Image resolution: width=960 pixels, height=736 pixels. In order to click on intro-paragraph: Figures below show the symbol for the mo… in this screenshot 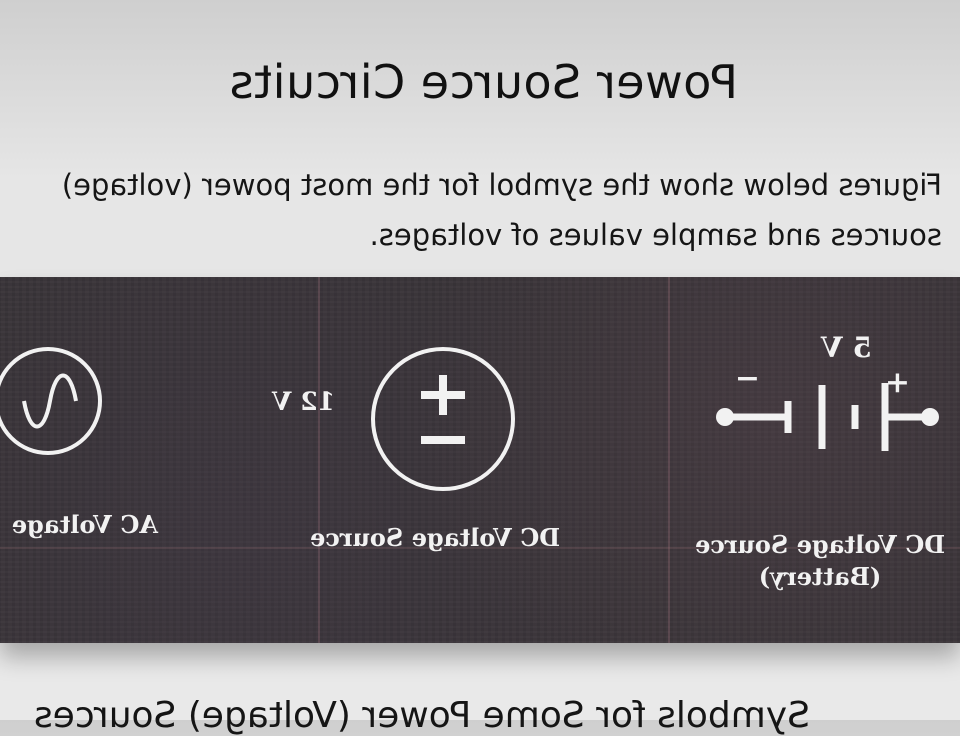, I will do `click(471, 210)`.